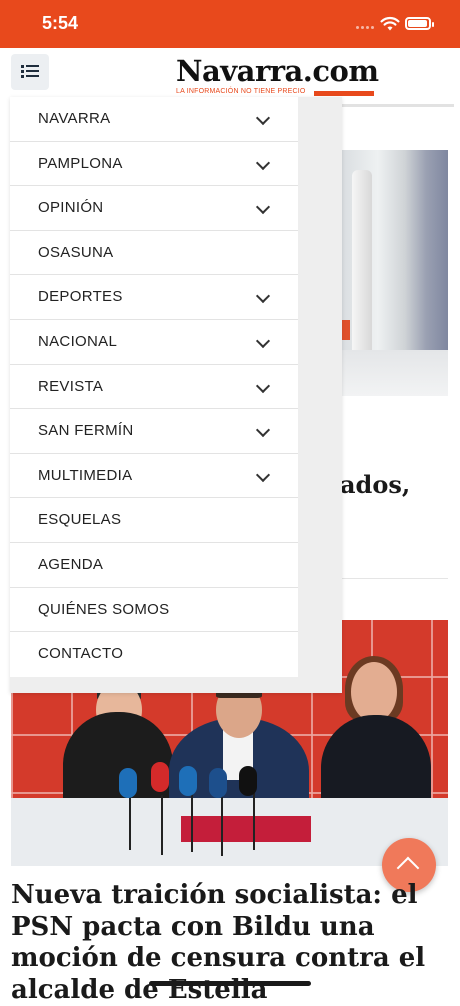 This screenshot has width=460, height=1006. What do you see at coordinates (230, 983) in the screenshot?
I see `home-indicator` at bounding box center [230, 983].